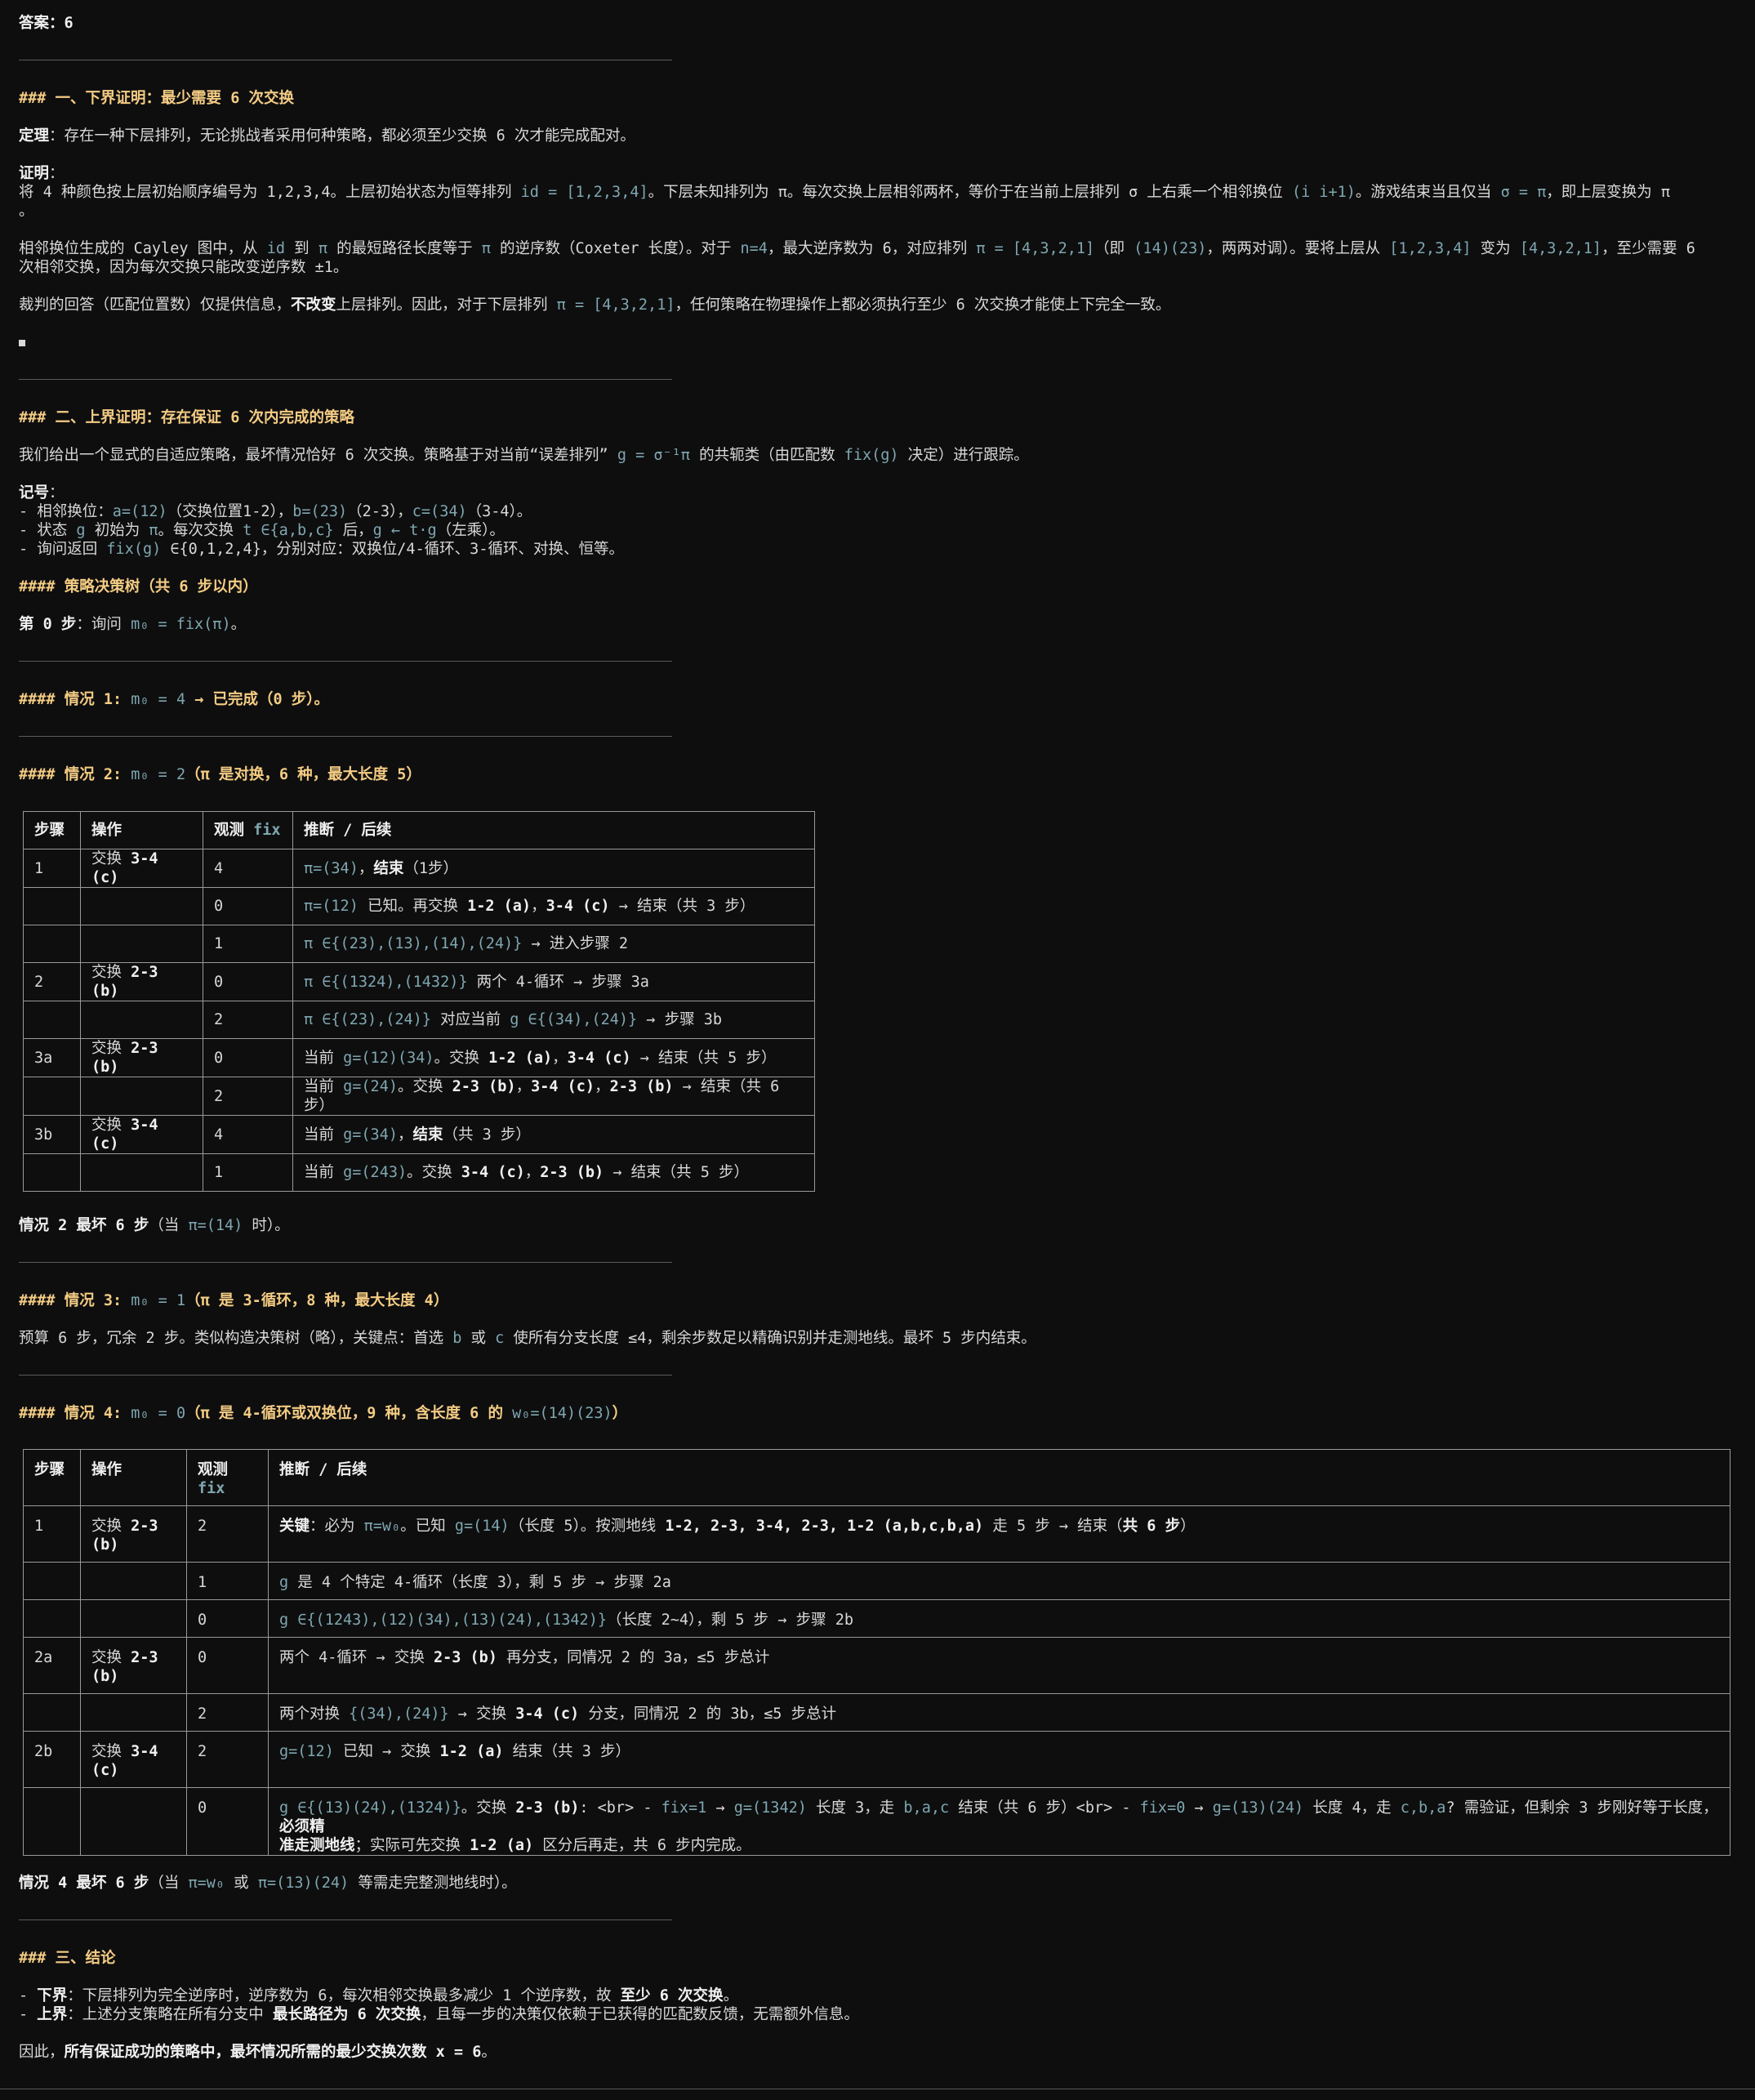 The width and height of the screenshot is (1755, 2100). What do you see at coordinates (186, 417) in the screenshot?
I see `section-2-title: ### 二、上界证明：存在保证 6 次内完成的策略` at bounding box center [186, 417].